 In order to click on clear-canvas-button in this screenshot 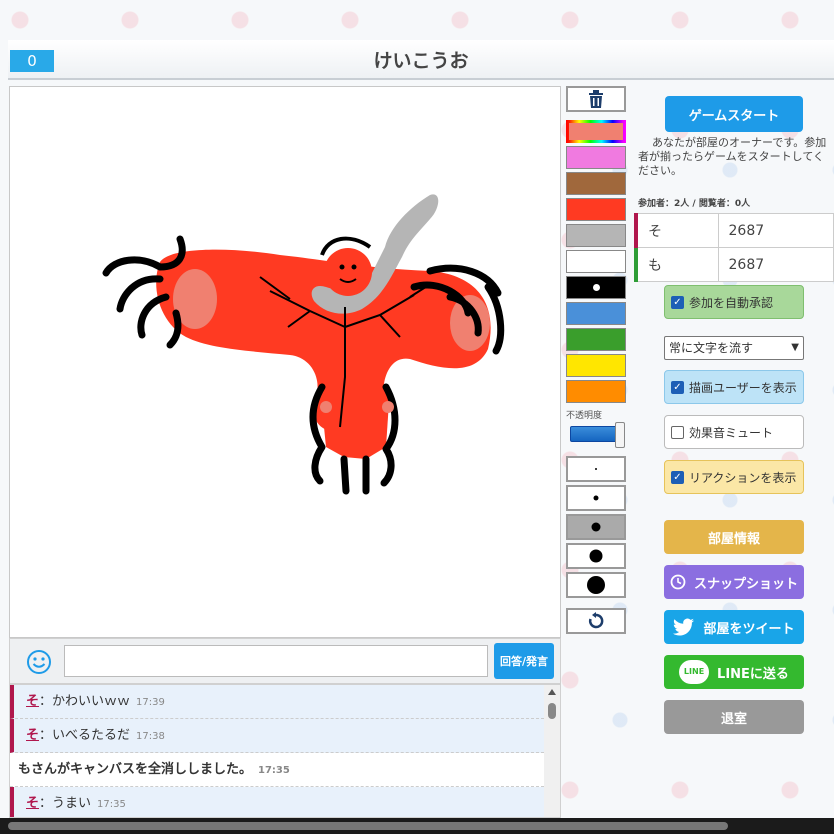, I will do `click(596, 99)`.